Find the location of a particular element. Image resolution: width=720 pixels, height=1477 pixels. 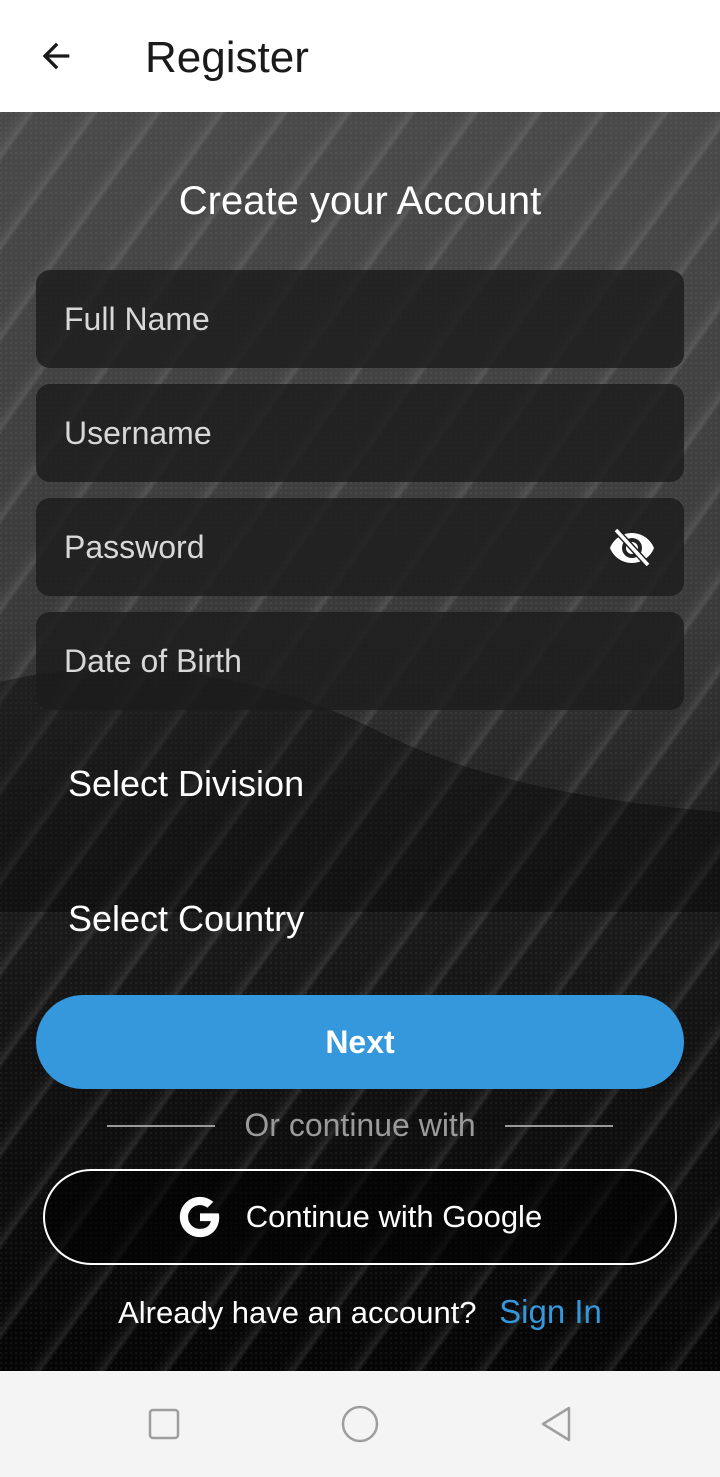

form-heading: Create your Account is located at coordinates (360, 201).